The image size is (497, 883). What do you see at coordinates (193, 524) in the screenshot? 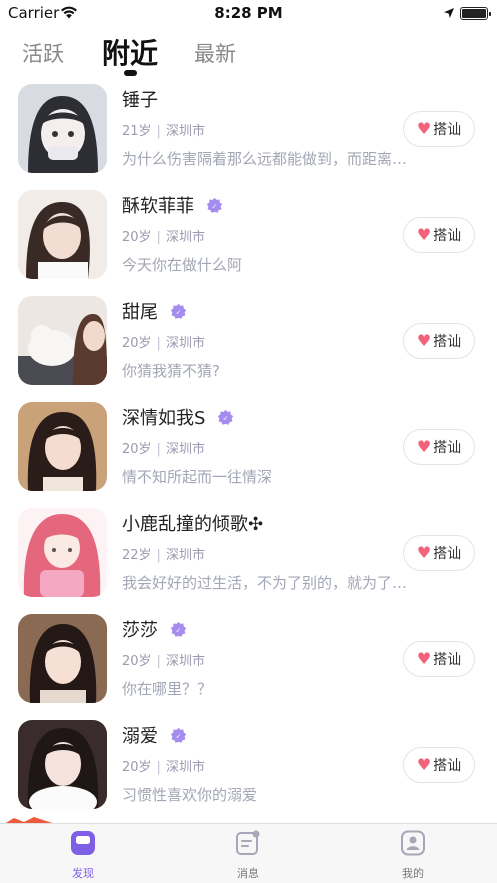
I see `user-name: 小鹿乱撞的倾歌✣` at bounding box center [193, 524].